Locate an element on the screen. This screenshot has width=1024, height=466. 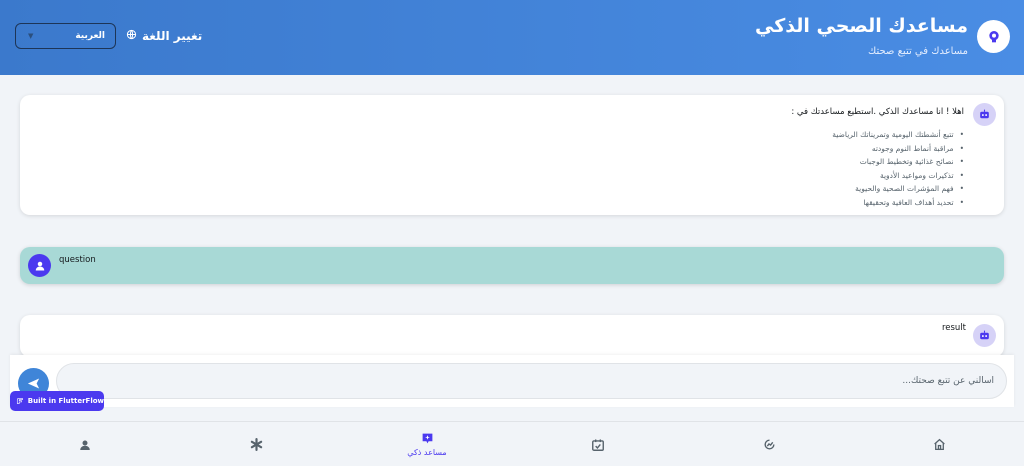
change-language-text: تغيير اللغة is located at coordinates (172, 36).